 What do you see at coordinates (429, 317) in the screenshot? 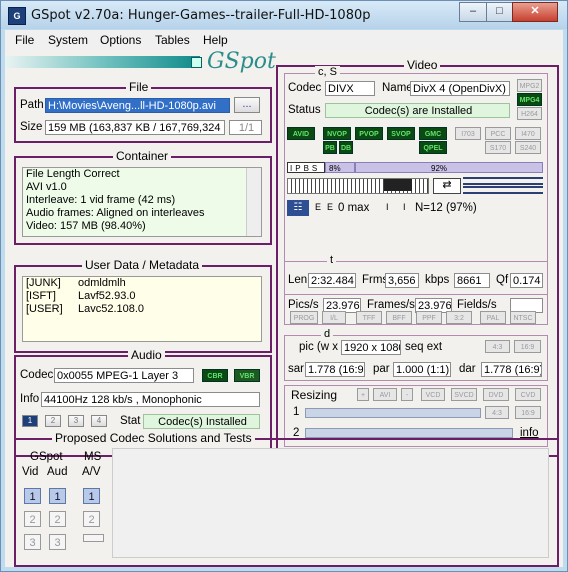
I see `ppf-indicator: PPF` at bounding box center [429, 317].